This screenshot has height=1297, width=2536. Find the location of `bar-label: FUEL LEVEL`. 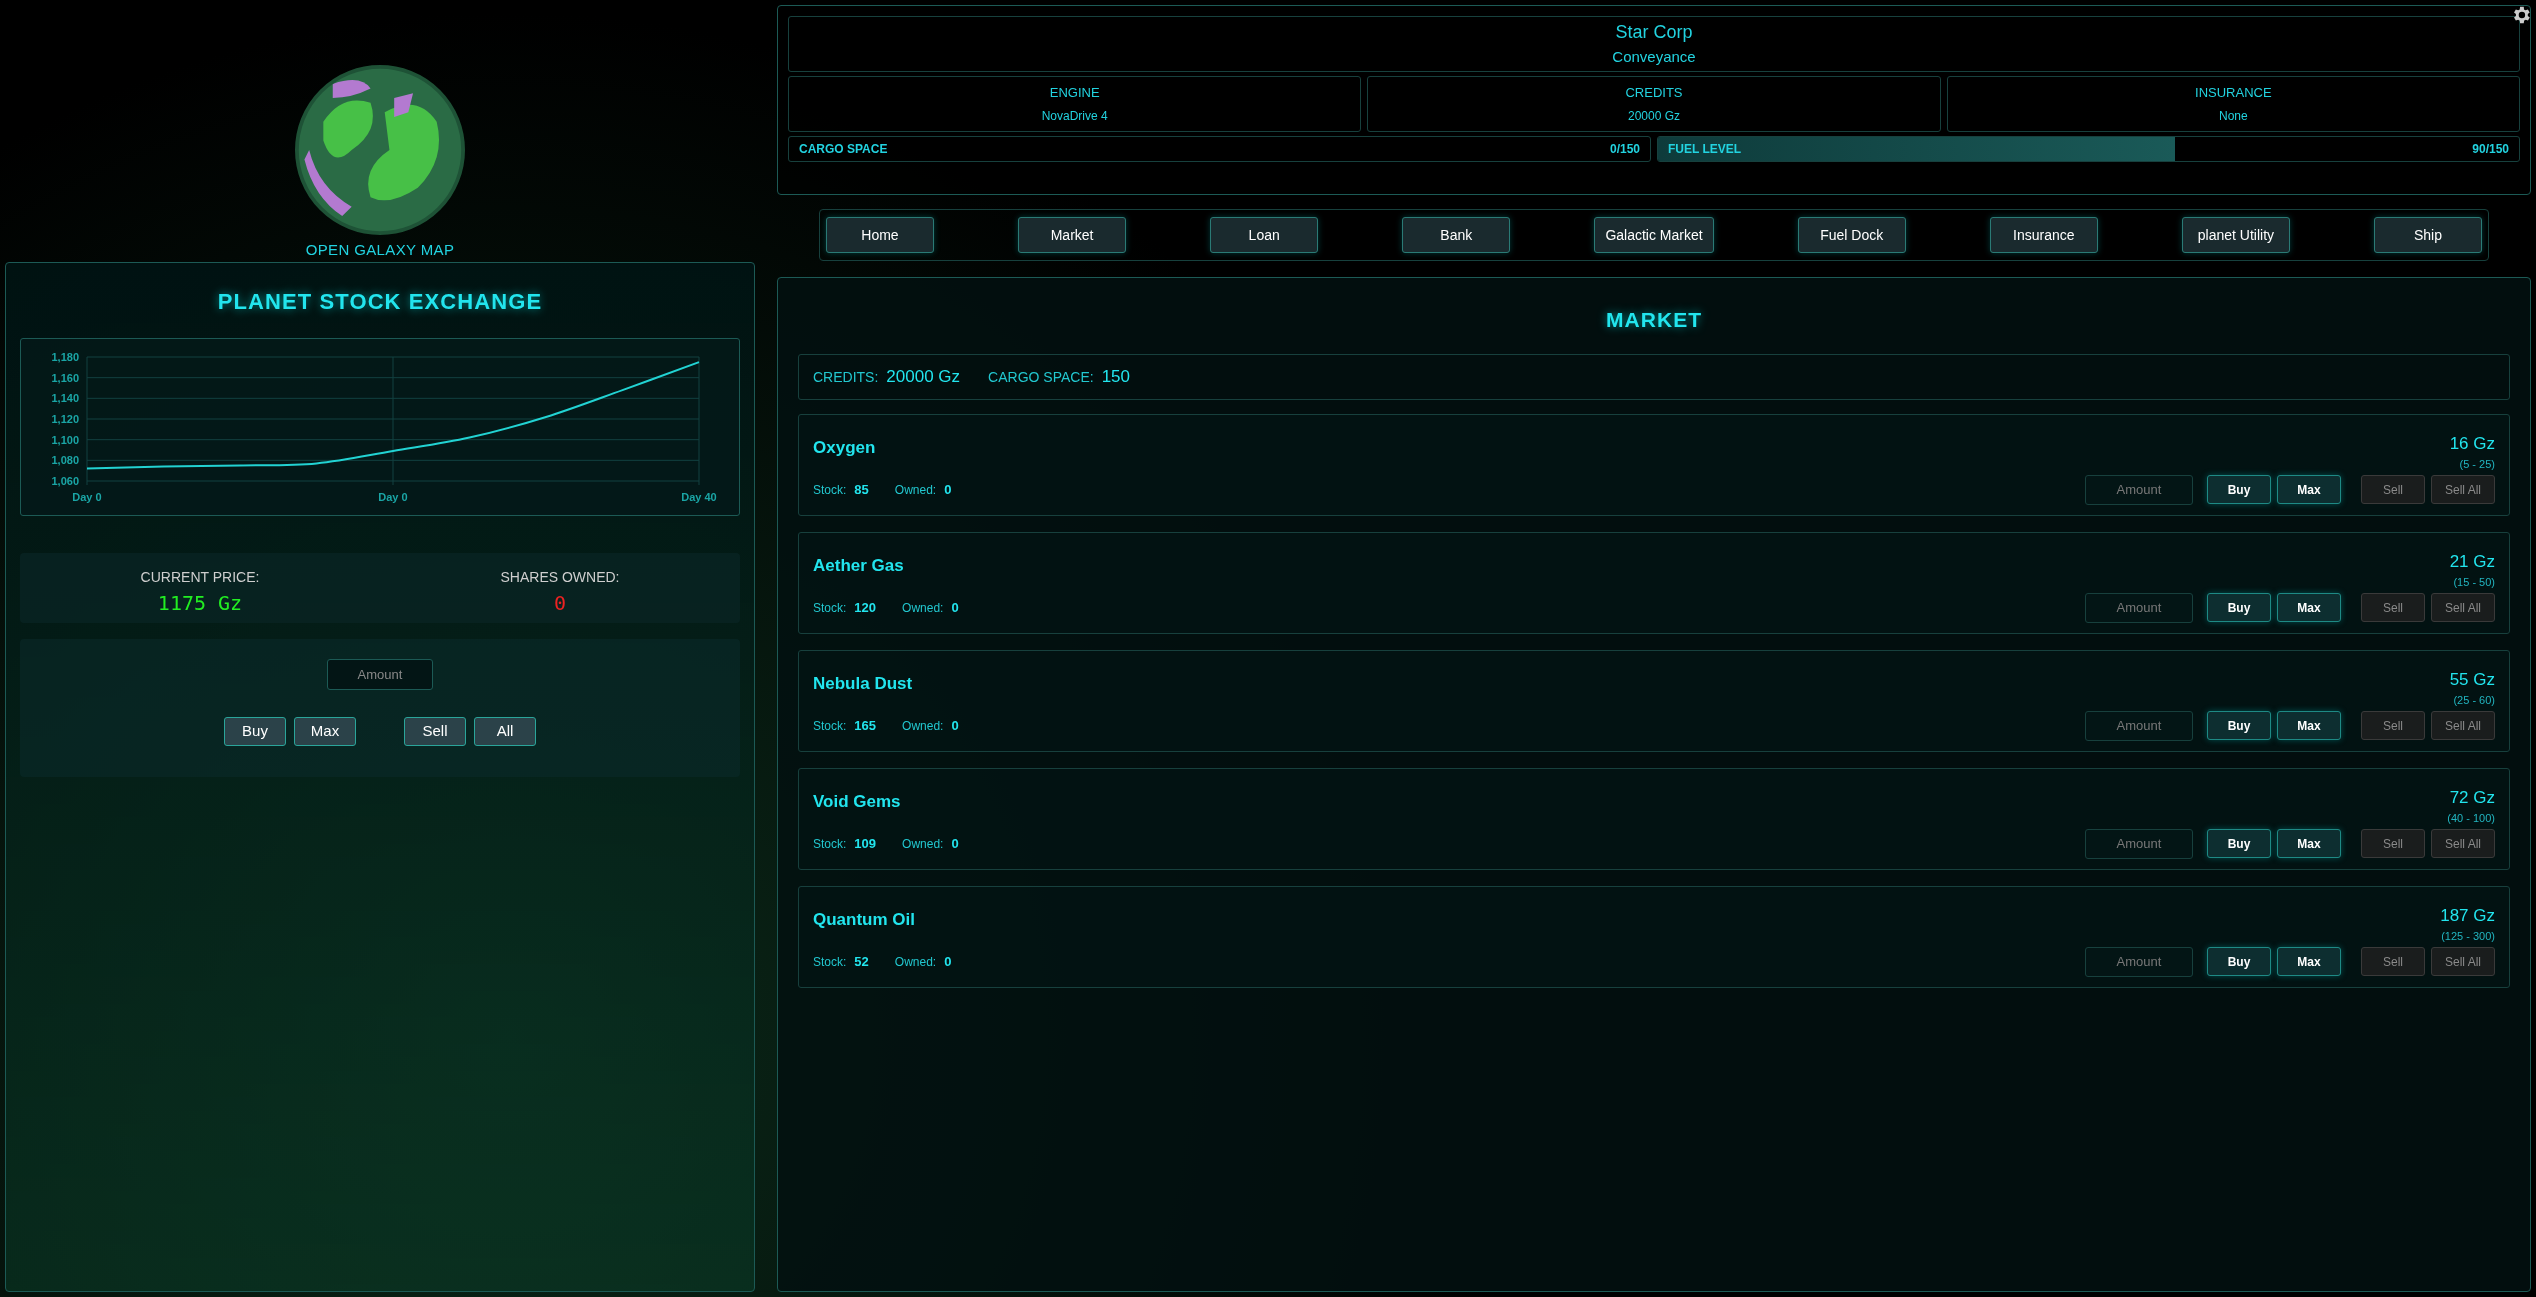

bar-label: FUEL LEVEL is located at coordinates (1705, 149).